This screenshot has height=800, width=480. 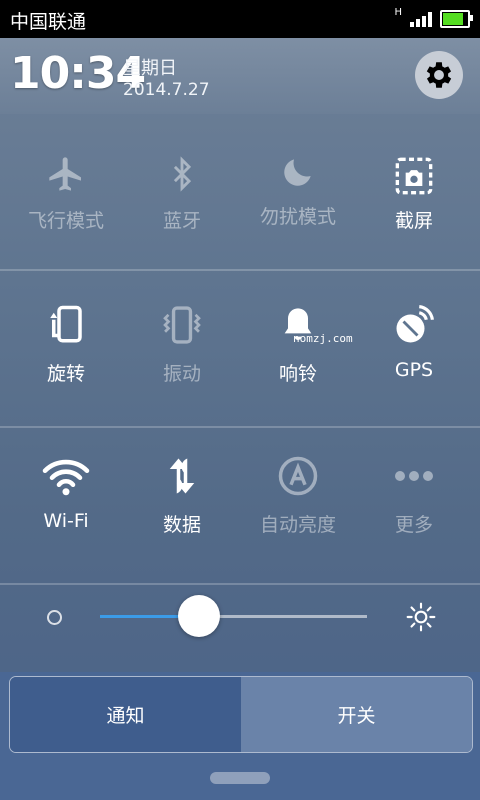 I want to click on brightness-slider-track, so click(x=233, y=616).